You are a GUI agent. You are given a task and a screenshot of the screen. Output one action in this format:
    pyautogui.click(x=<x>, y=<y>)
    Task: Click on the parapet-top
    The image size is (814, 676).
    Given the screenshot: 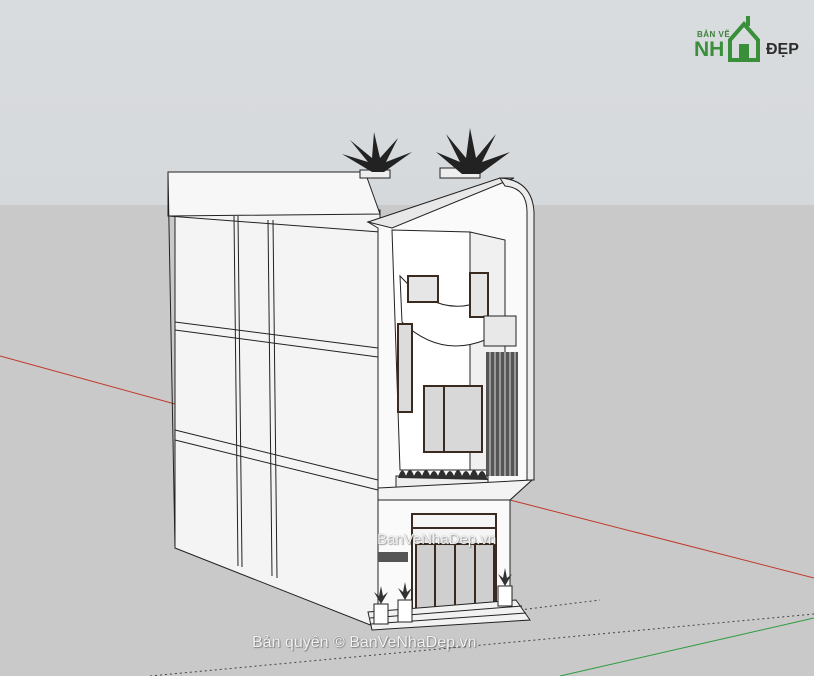 What is the action you would take?
    pyautogui.click(x=274, y=194)
    